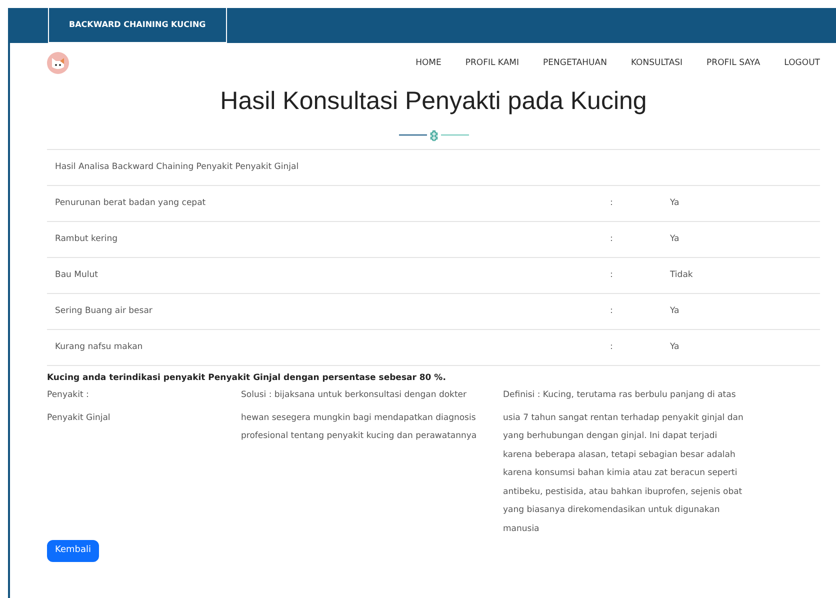 The image size is (836, 598). What do you see at coordinates (575, 63) in the screenshot?
I see `nav-link: PENGETAHUAN` at bounding box center [575, 63].